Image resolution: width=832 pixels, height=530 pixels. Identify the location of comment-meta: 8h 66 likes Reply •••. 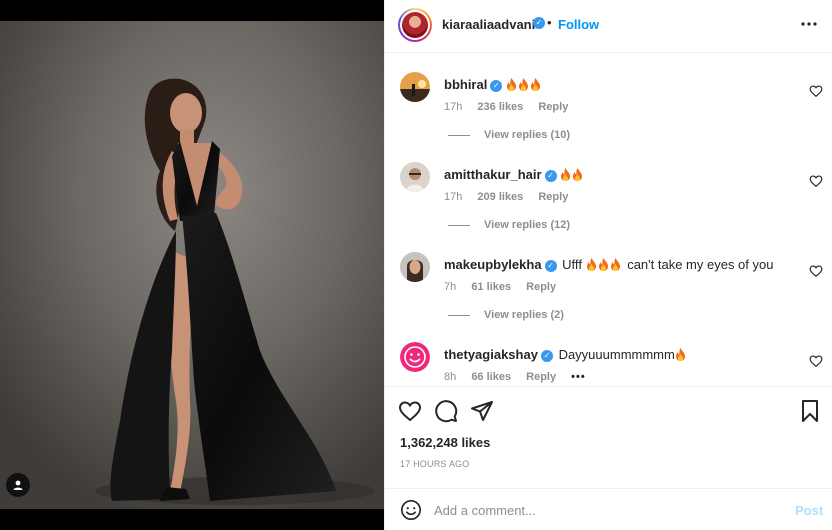
(521, 377).